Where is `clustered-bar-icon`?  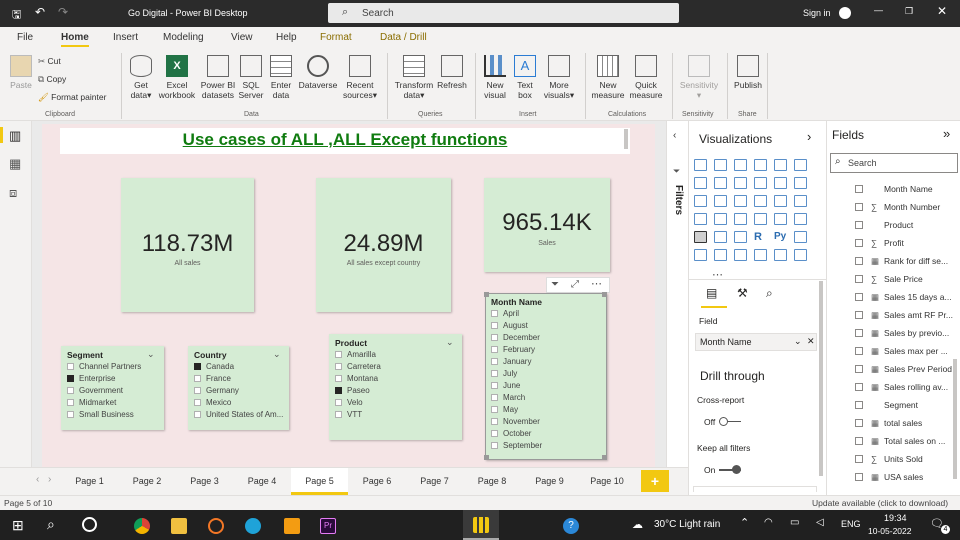 clustered-bar-icon is located at coordinates (740, 165).